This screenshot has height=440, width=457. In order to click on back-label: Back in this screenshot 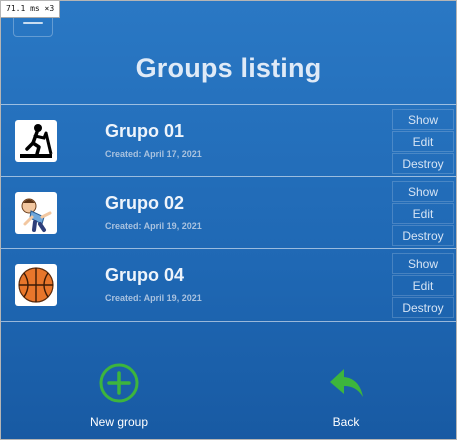, I will do `click(346, 422)`.